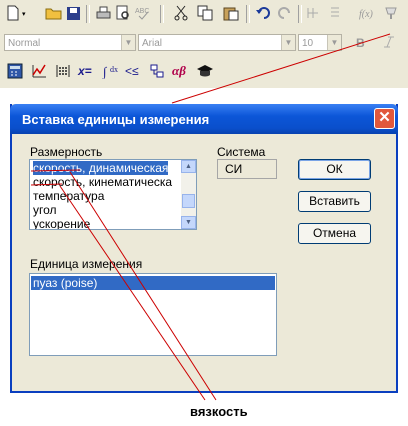  I want to click on paste-icon, so click(231, 13).